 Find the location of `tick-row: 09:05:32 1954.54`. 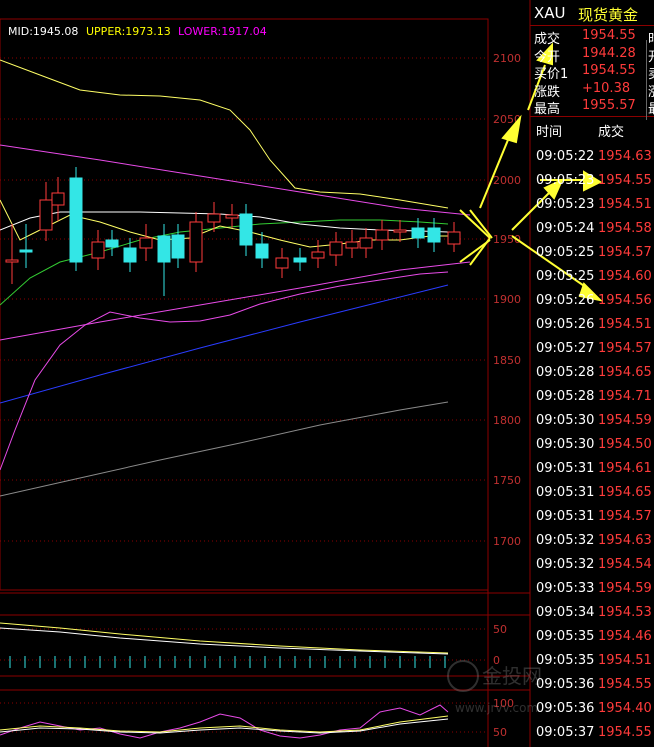

tick-row: 09:05:32 1954.54 is located at coordinates (592, 565).